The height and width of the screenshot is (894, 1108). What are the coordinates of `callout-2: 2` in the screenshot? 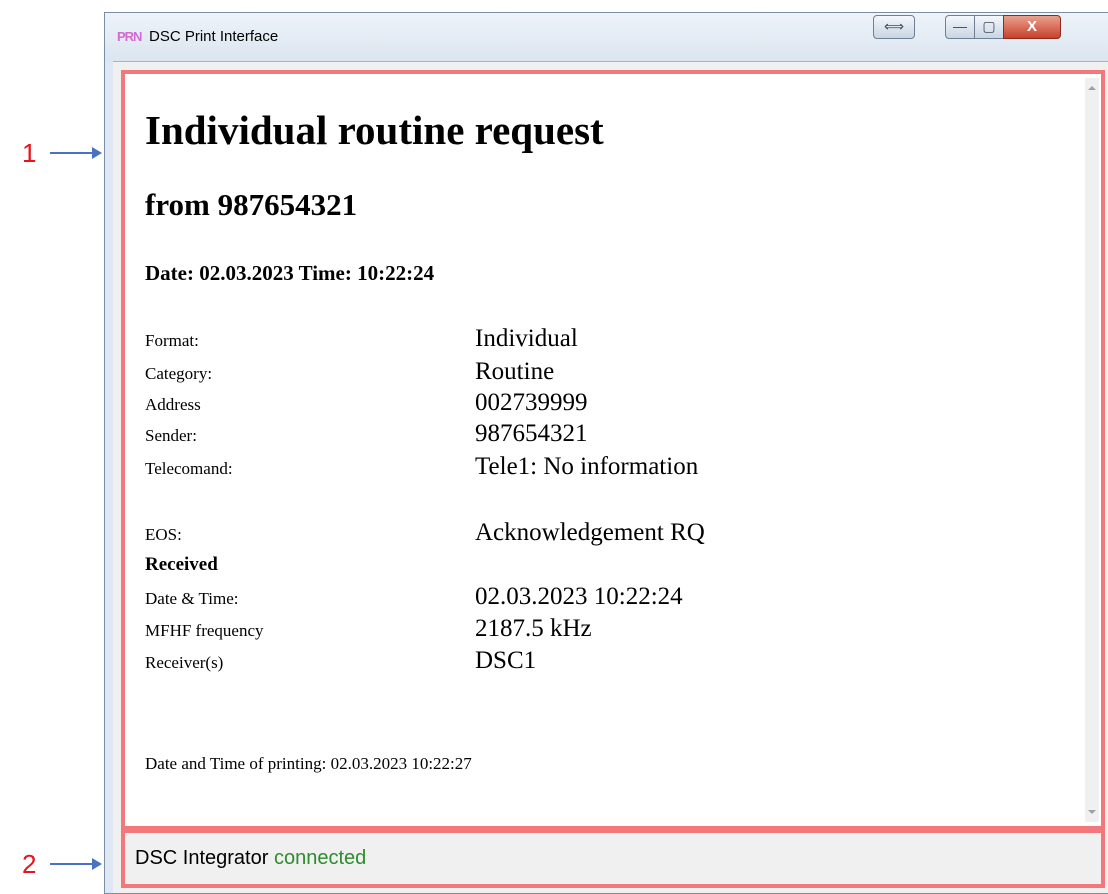 It's located at (55, 864).